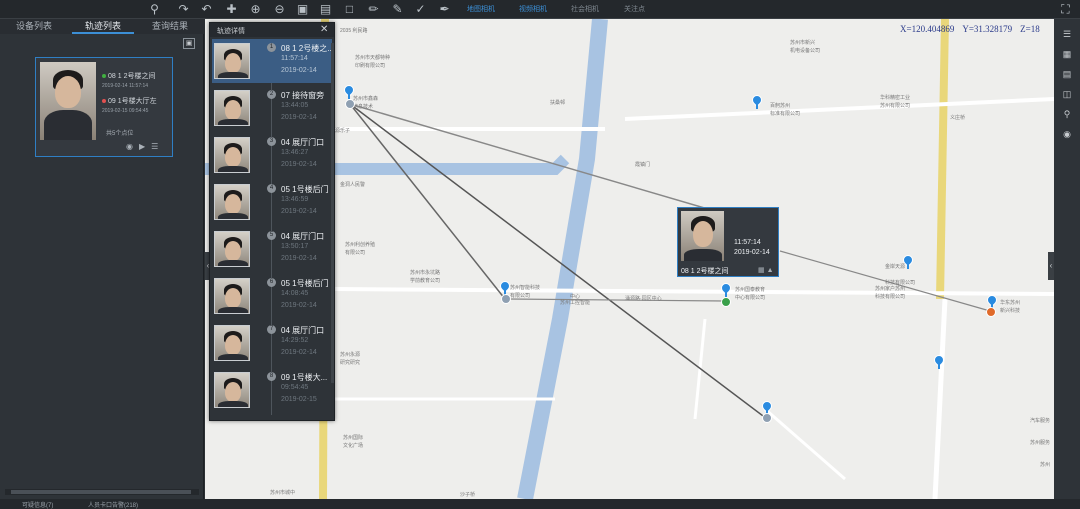  What do you see at coordinates (1067, 94) in the screenshot?
I see `split-icon: ◫` at bounding box center [1067, 94].